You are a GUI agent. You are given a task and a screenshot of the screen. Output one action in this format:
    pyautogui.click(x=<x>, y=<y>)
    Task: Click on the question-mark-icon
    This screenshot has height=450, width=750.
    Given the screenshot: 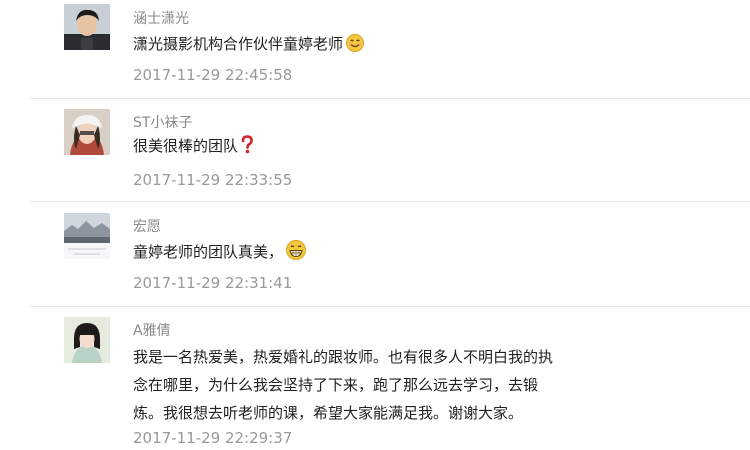 What is the action you would take?
    pyautogui.click(x=247, y=149)
    